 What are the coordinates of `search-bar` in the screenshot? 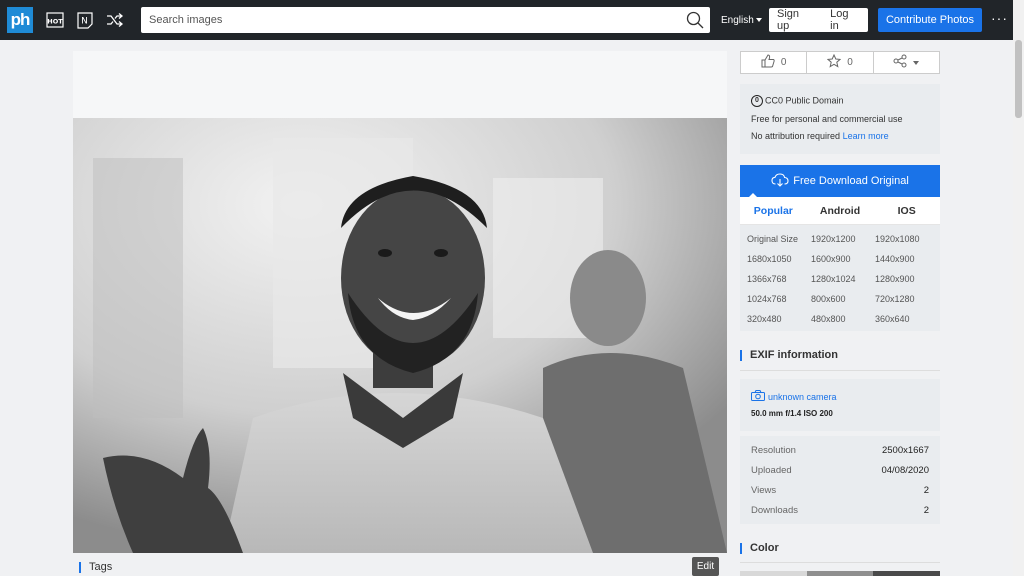 It's located at (425, 20).